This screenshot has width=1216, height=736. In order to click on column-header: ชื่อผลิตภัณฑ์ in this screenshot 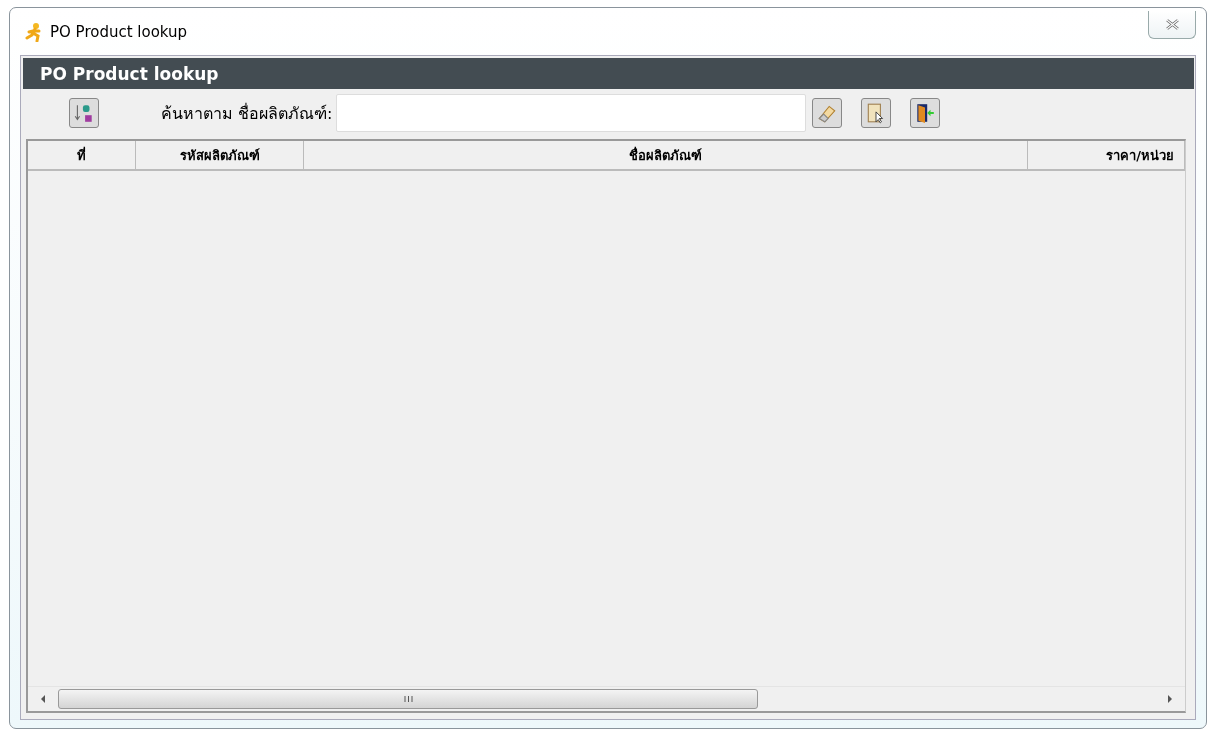, I will do `click(666, 155)`.